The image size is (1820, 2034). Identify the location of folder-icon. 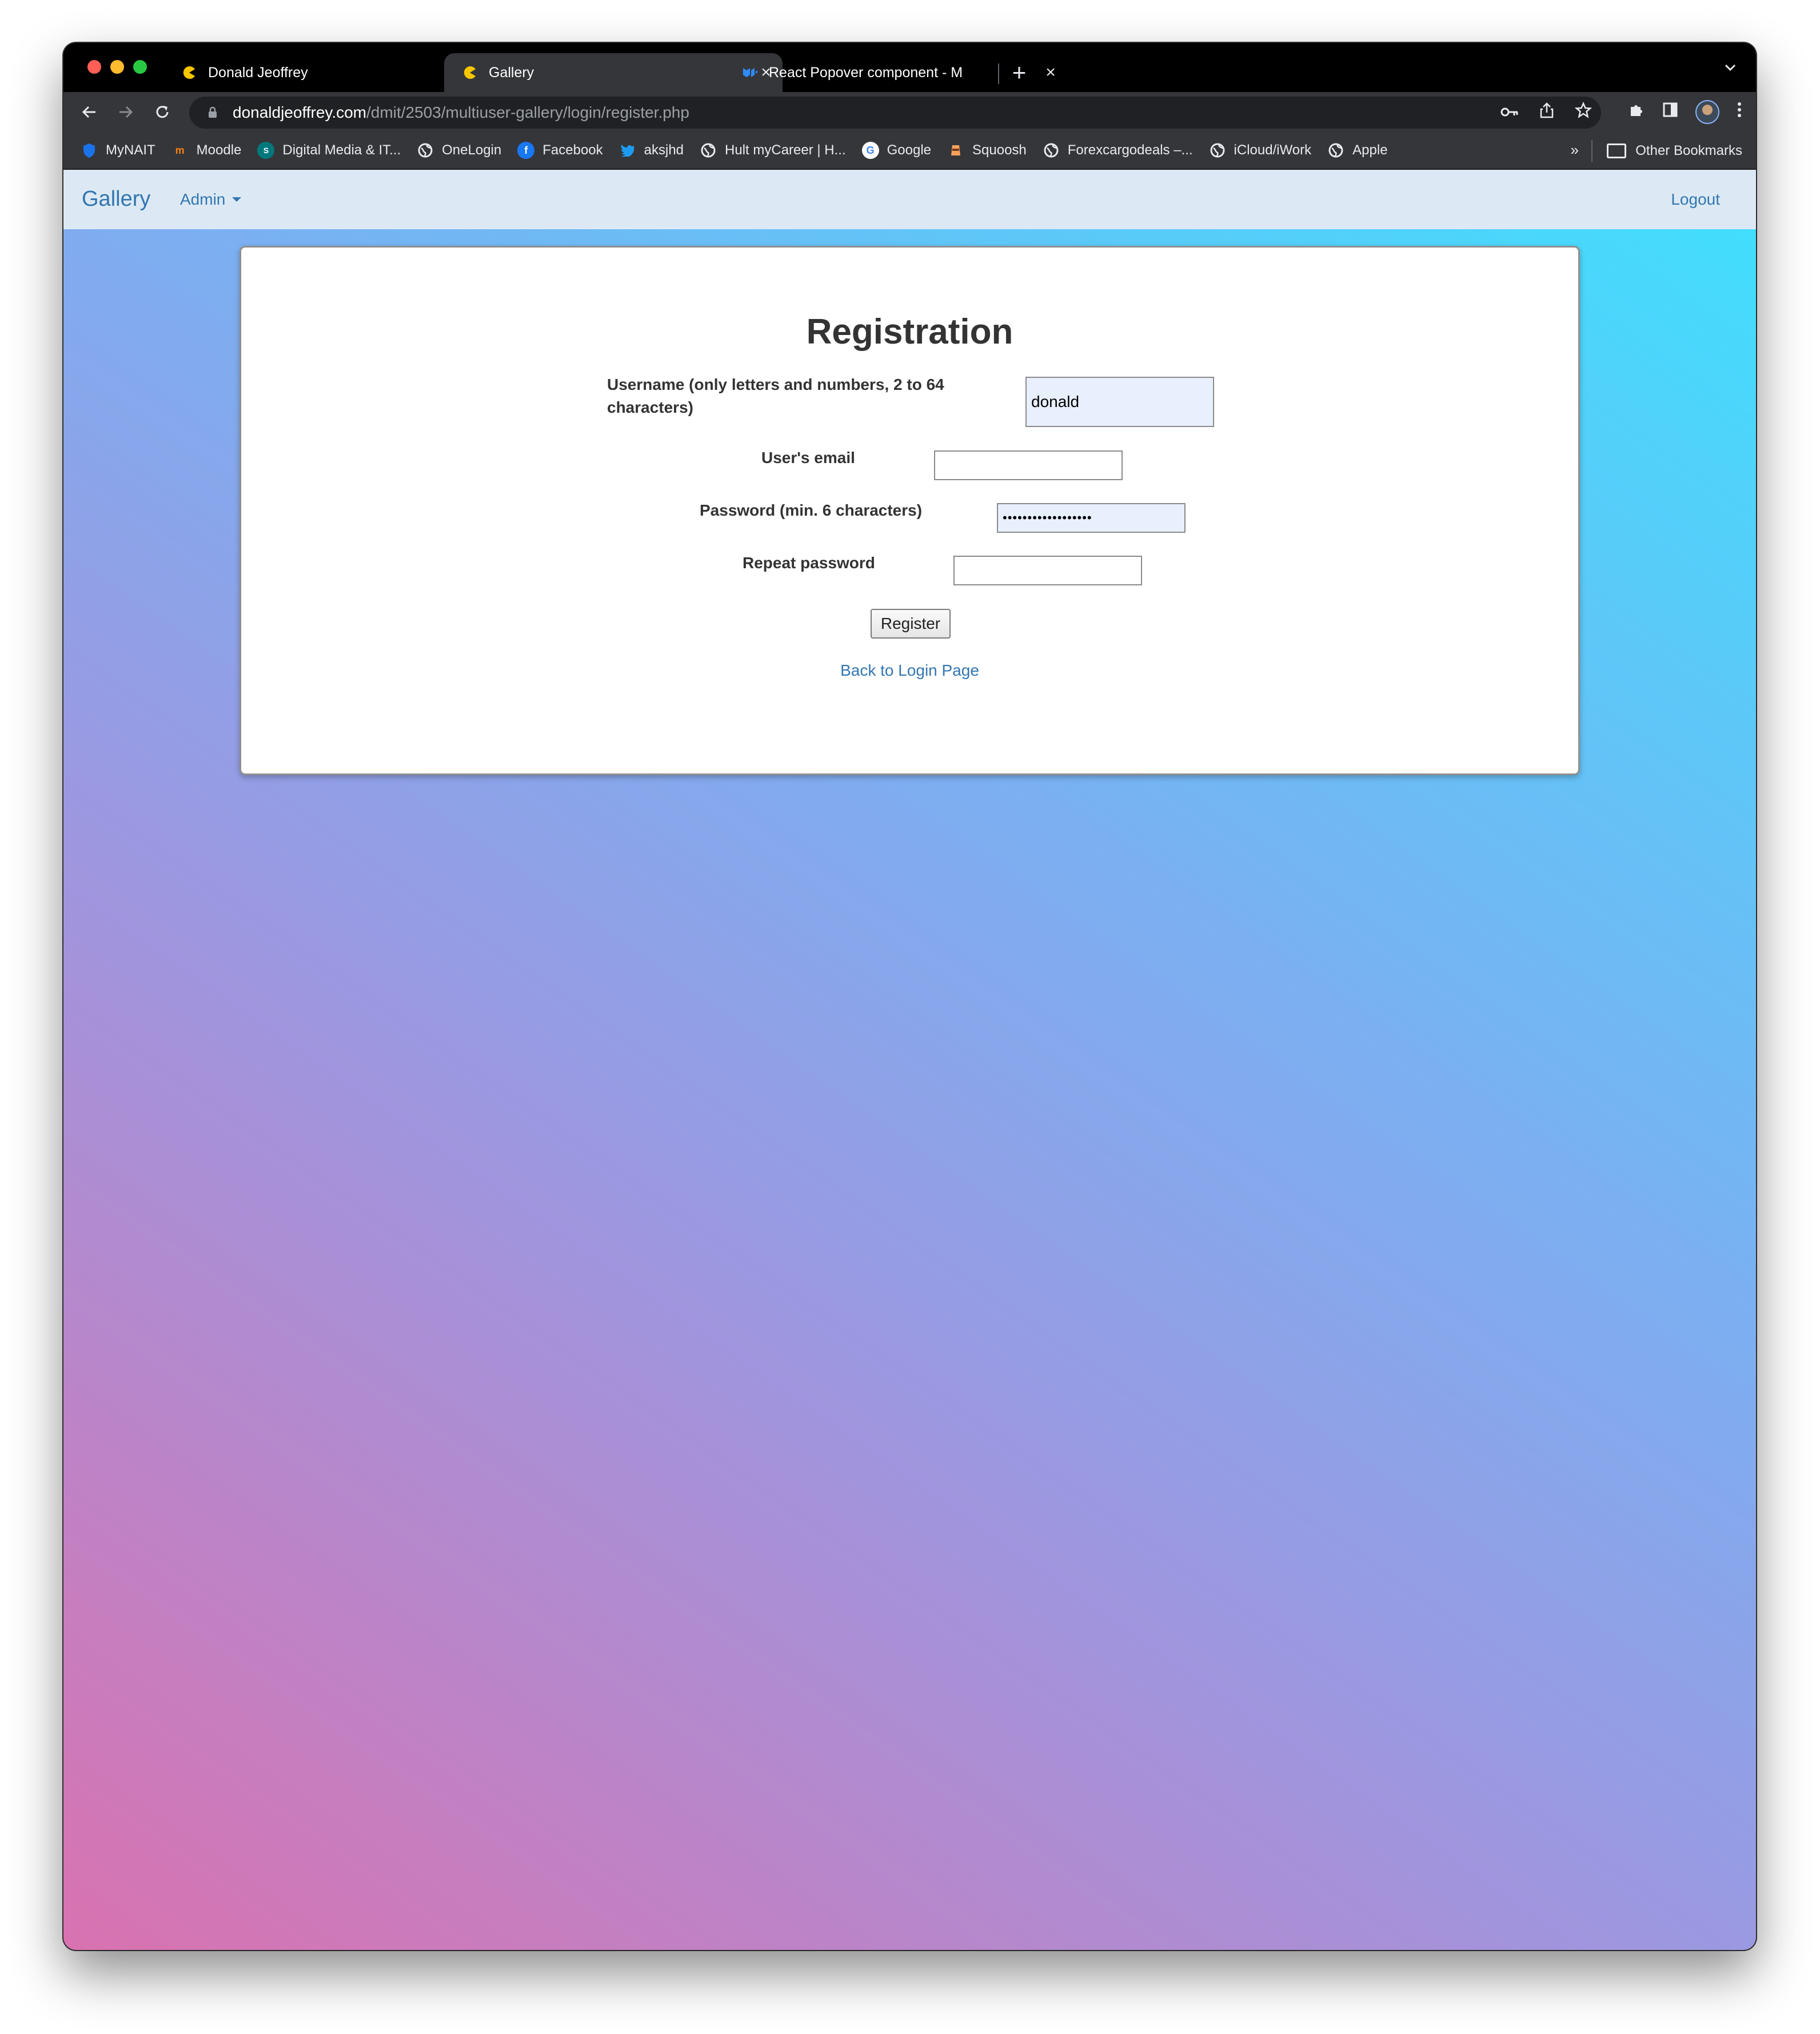
(1617, 150).